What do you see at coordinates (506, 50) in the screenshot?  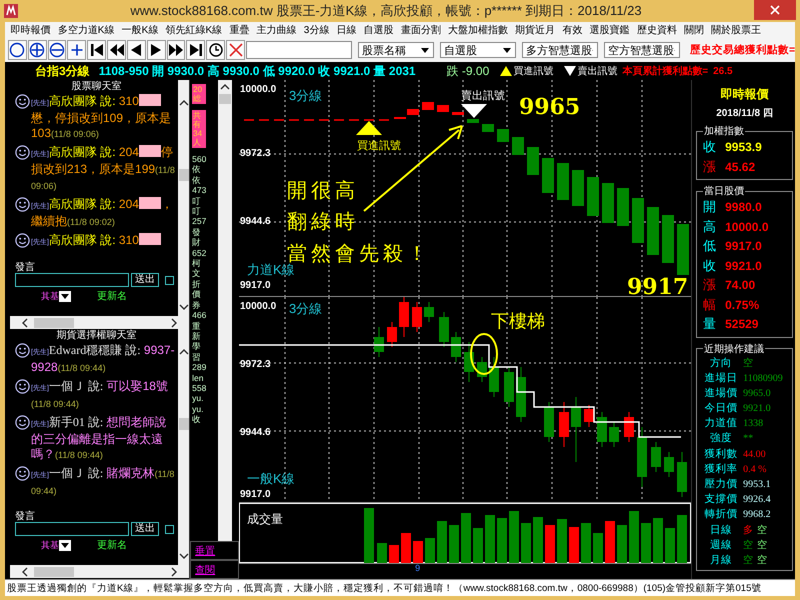 I see `caret-icon` at bounding box center [506, 50].